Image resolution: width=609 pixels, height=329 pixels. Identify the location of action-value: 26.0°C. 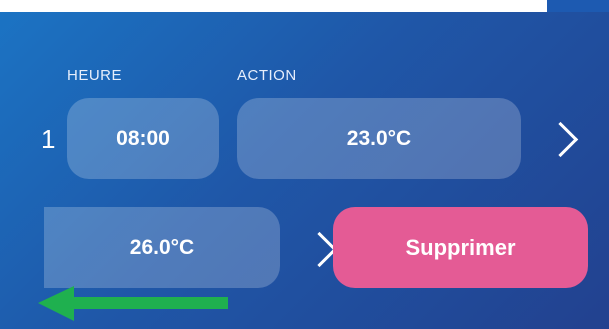
(162, 247).